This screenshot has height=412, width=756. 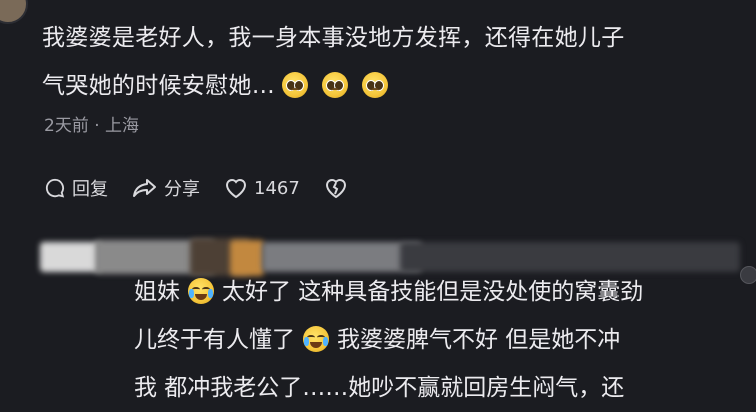 I want to click on share-label: 分享, so click(x=182, y=189).